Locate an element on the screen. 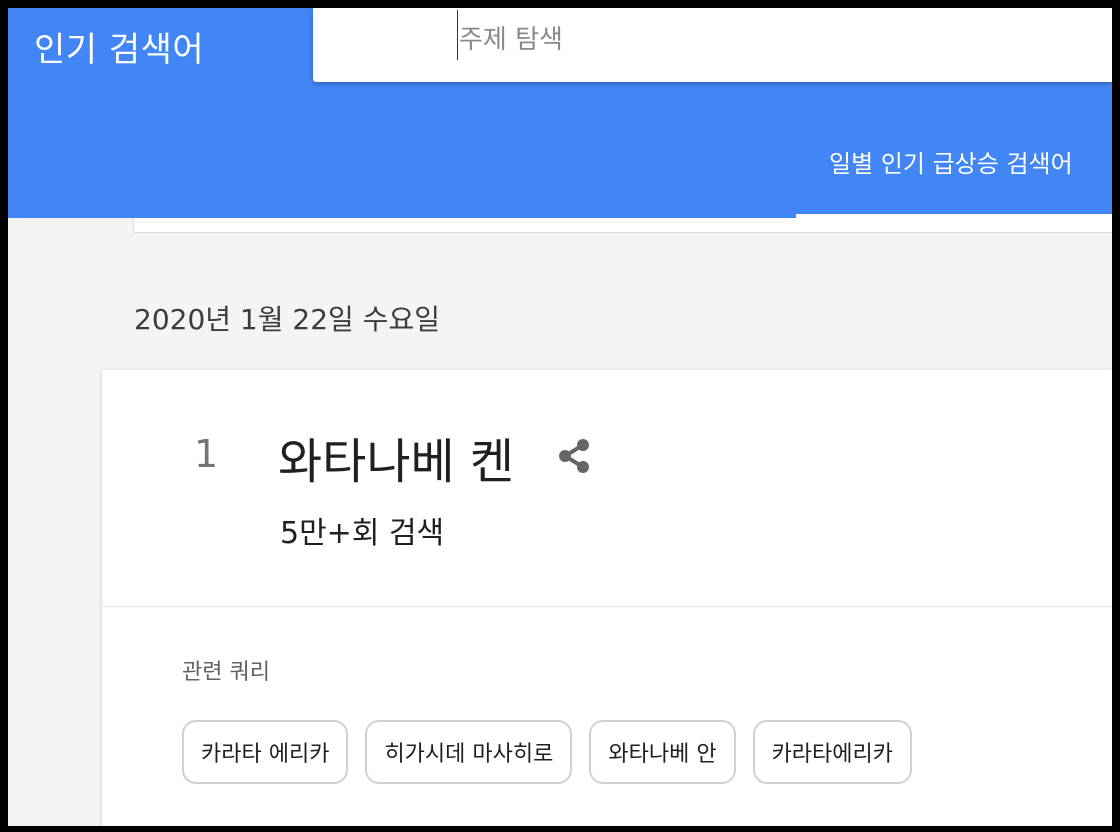 The image size is (1120, 832). related-query-chip: 히가시데 마사히로 is located at coordinates (469, 752).